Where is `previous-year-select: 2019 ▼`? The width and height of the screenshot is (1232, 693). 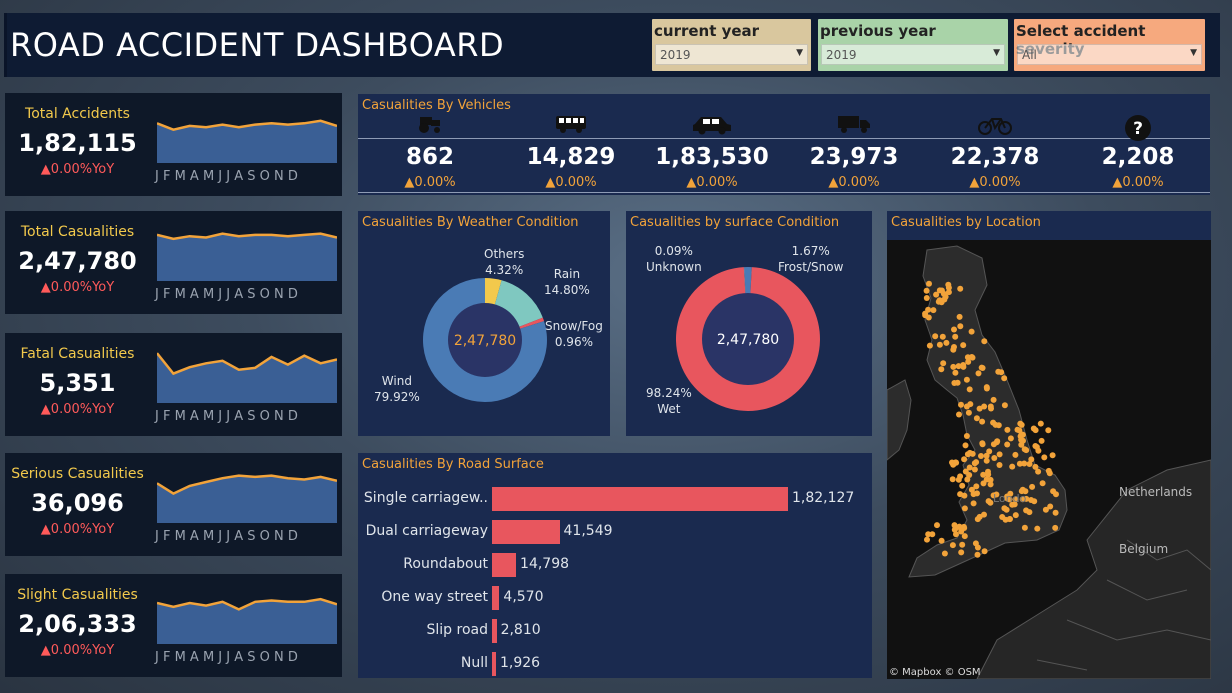
previous-year-select: 2019 ▼ is located at coordinates (913, 54).